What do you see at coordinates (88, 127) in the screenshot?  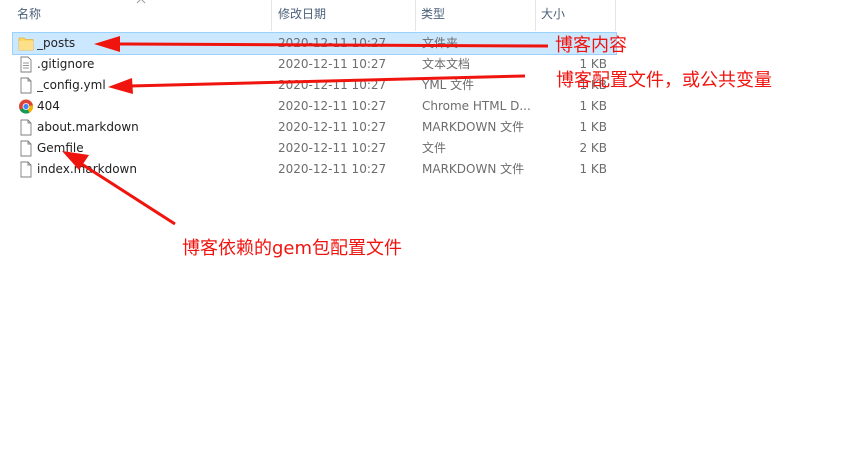 I see `file-name: about.markdown` at bounding box center [88, 127].